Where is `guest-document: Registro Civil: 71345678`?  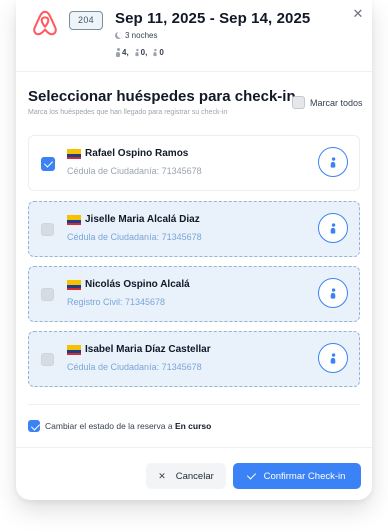
guest-document: Registro Civil: 71345678 is located at coordinates (116, 302).